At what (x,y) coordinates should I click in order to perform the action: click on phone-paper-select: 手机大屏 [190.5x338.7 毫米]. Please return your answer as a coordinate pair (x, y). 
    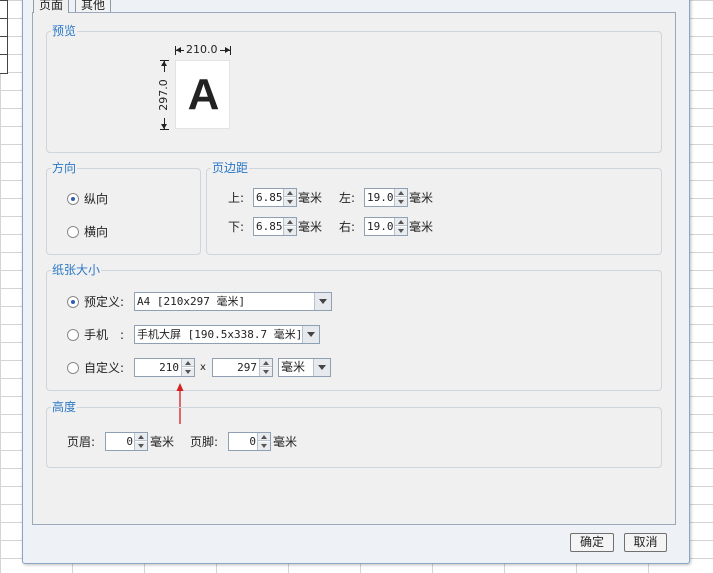
    Looking at the image, I should click on (227, 334).